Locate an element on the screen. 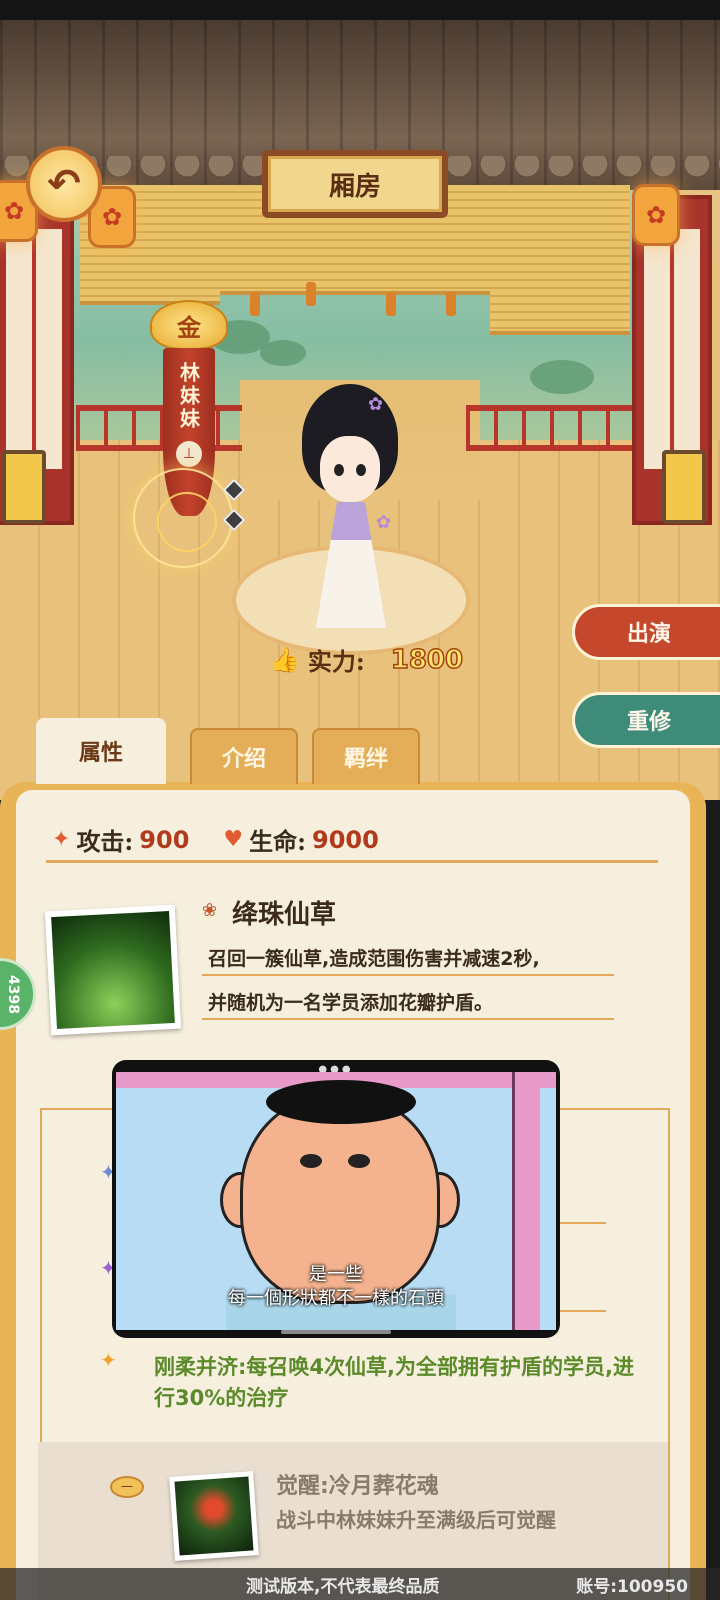  skill-name: 绛珠仙草 is located at coordinates (284, 915).